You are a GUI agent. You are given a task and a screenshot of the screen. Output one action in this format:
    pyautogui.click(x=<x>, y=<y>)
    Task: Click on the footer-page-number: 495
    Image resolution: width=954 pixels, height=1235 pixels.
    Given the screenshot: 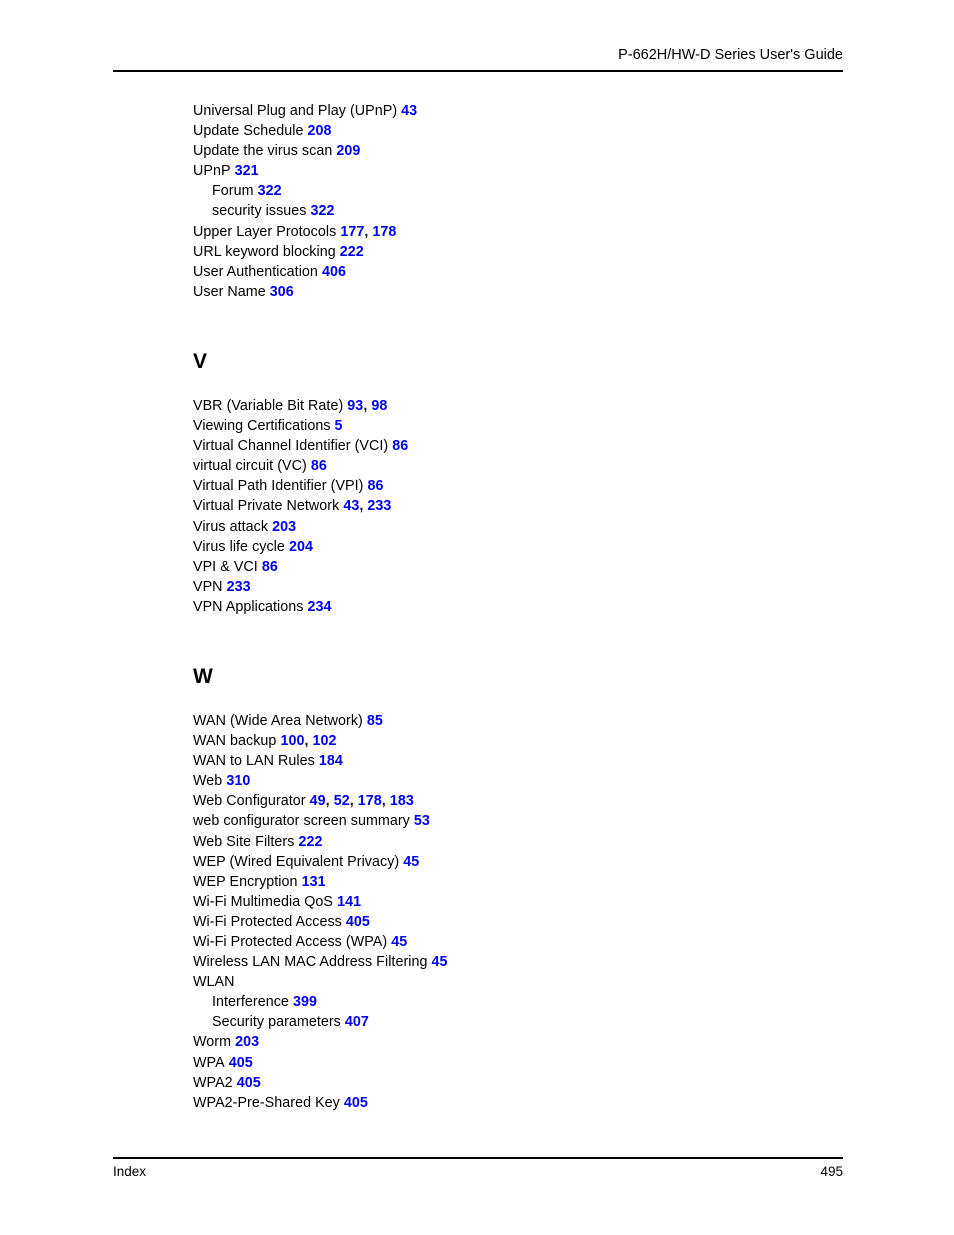 What is the action you would take?
    pyautogui.click(x=831, y=1171)
    